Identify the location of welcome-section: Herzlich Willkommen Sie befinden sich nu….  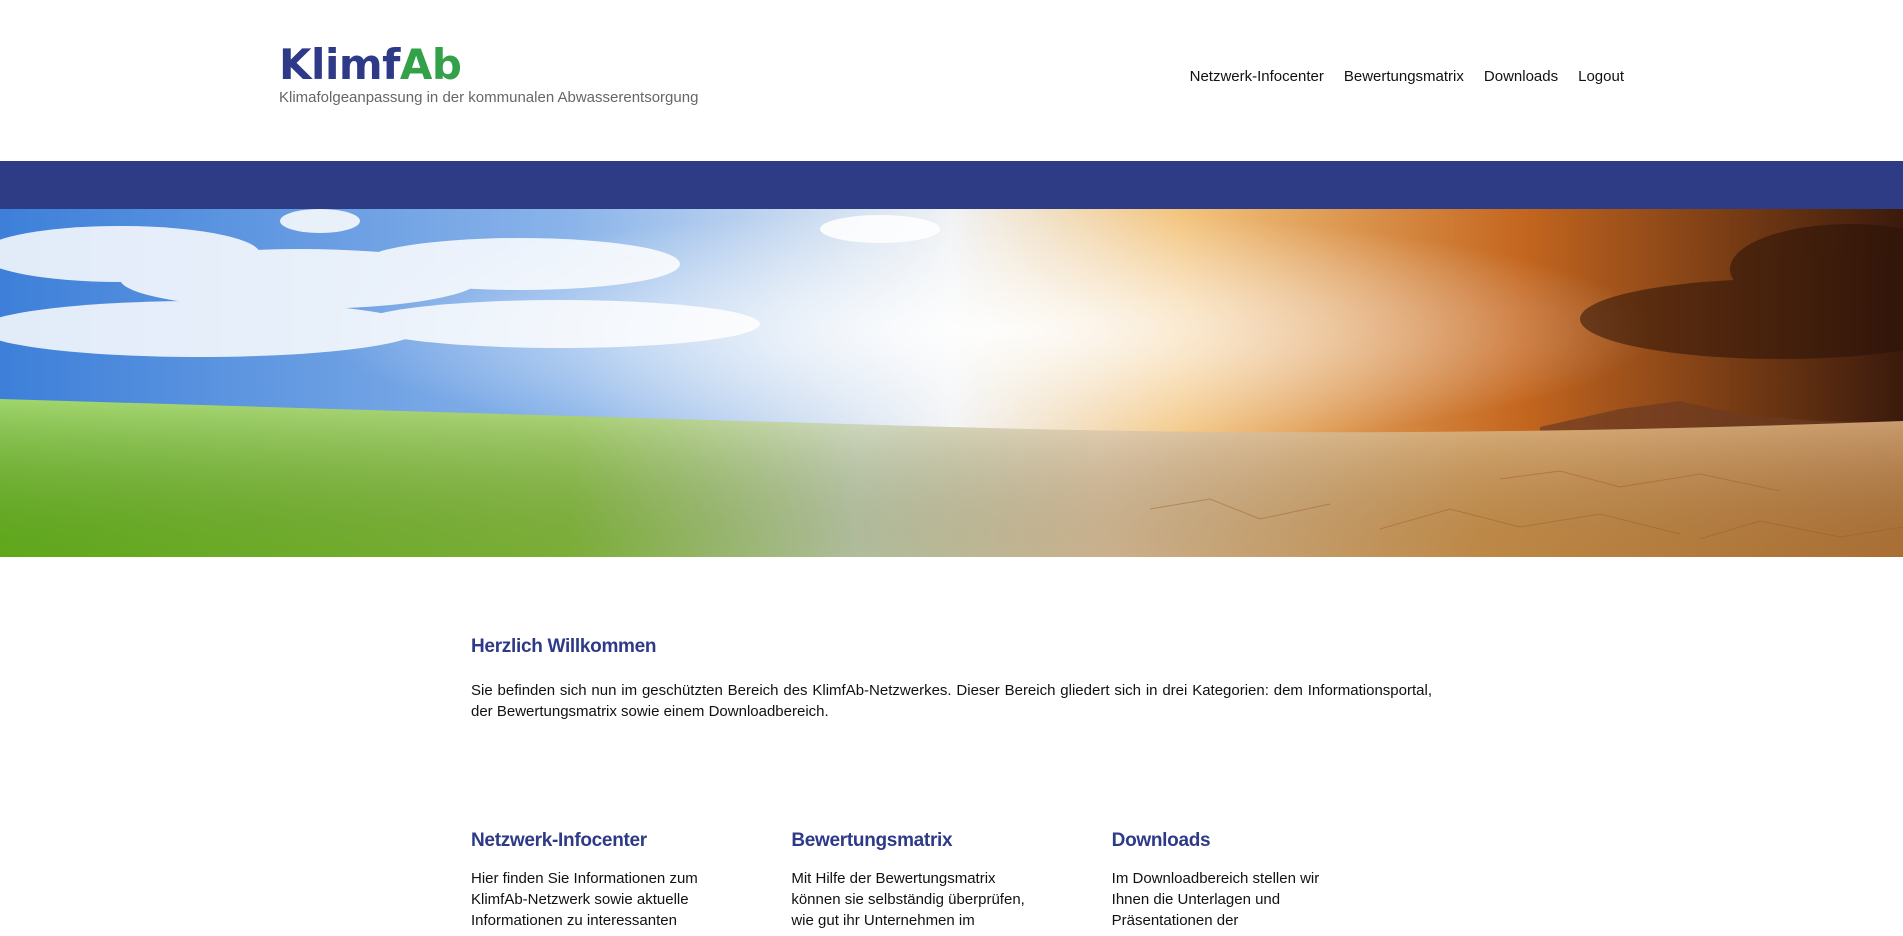
(951, 679).